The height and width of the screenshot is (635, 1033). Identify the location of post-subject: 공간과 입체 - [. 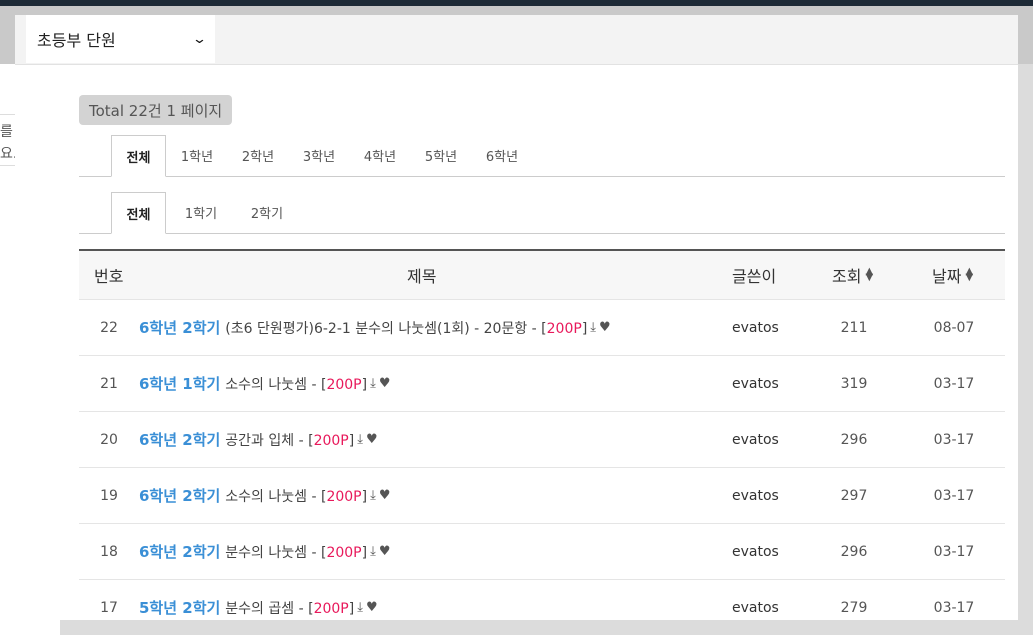
(269, 440).